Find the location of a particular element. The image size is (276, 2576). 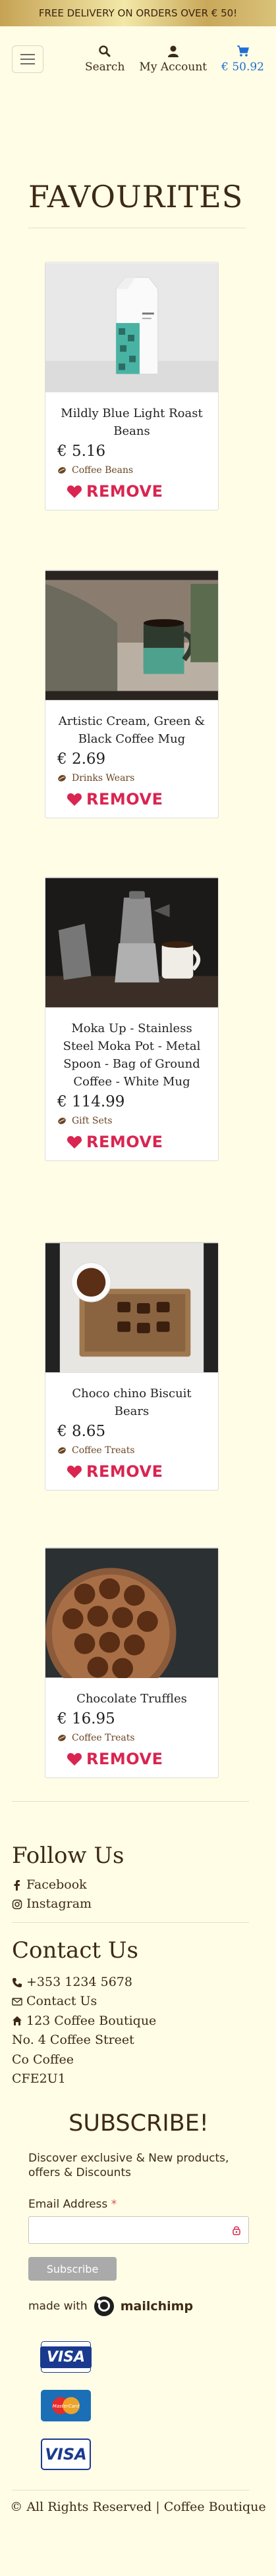

address-line: CFE2U1 is located at coordinates (144, 2079).